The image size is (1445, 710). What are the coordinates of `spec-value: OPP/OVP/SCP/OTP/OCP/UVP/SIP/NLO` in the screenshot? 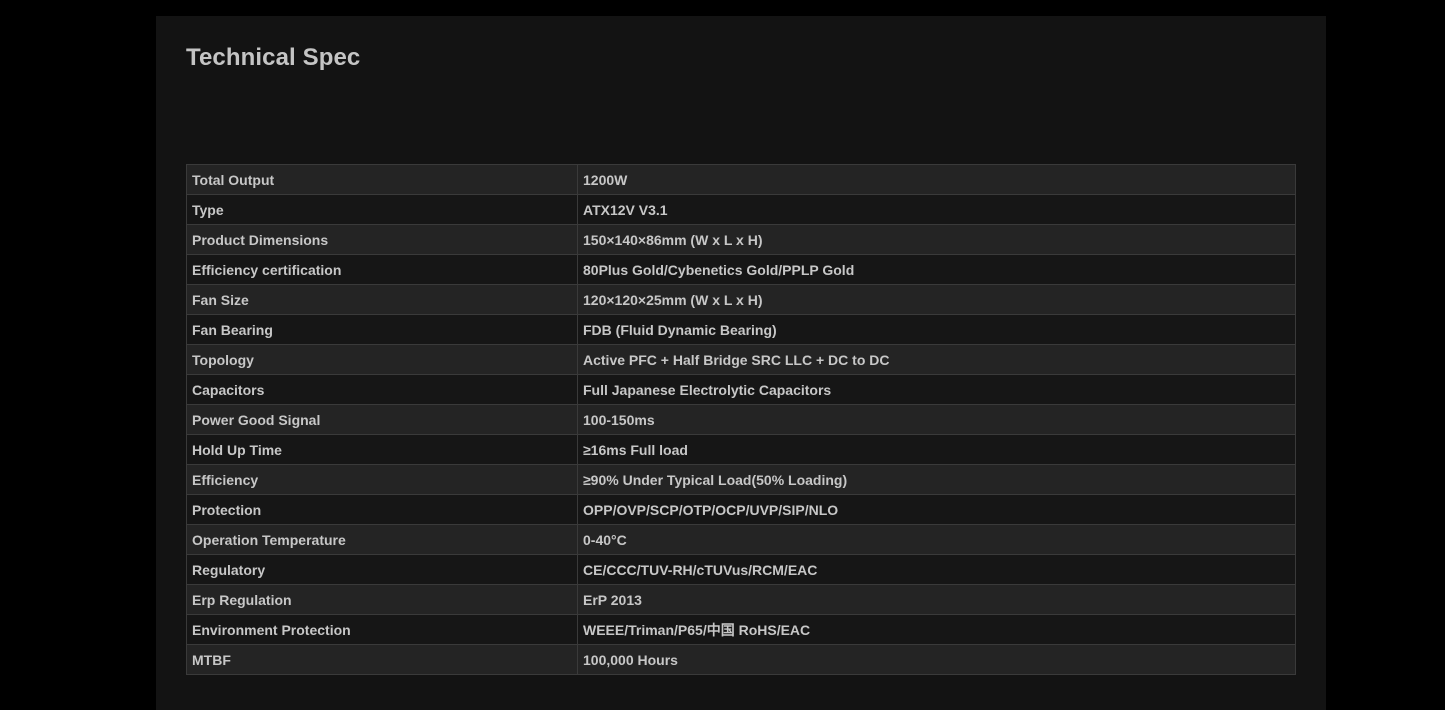 It's located at (936, 509).